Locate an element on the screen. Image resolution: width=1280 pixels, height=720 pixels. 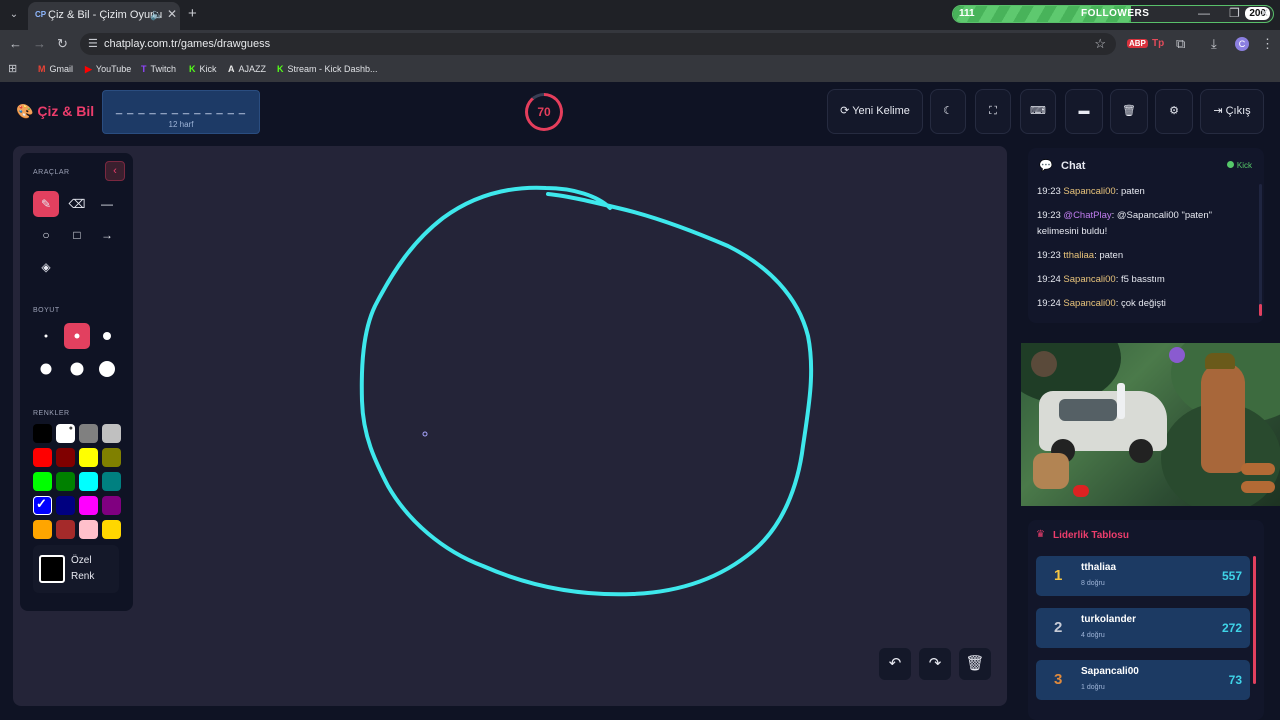
custom-color-button: Özel Renk is located at coordinates (76, 569).